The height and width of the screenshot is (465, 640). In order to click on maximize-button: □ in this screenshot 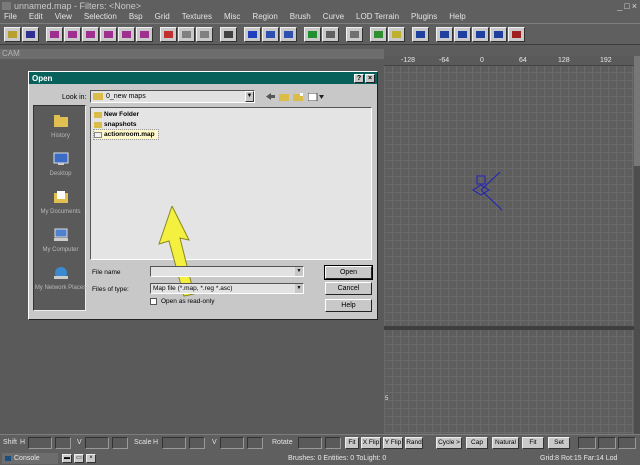, I will do `click(626, 6)`.